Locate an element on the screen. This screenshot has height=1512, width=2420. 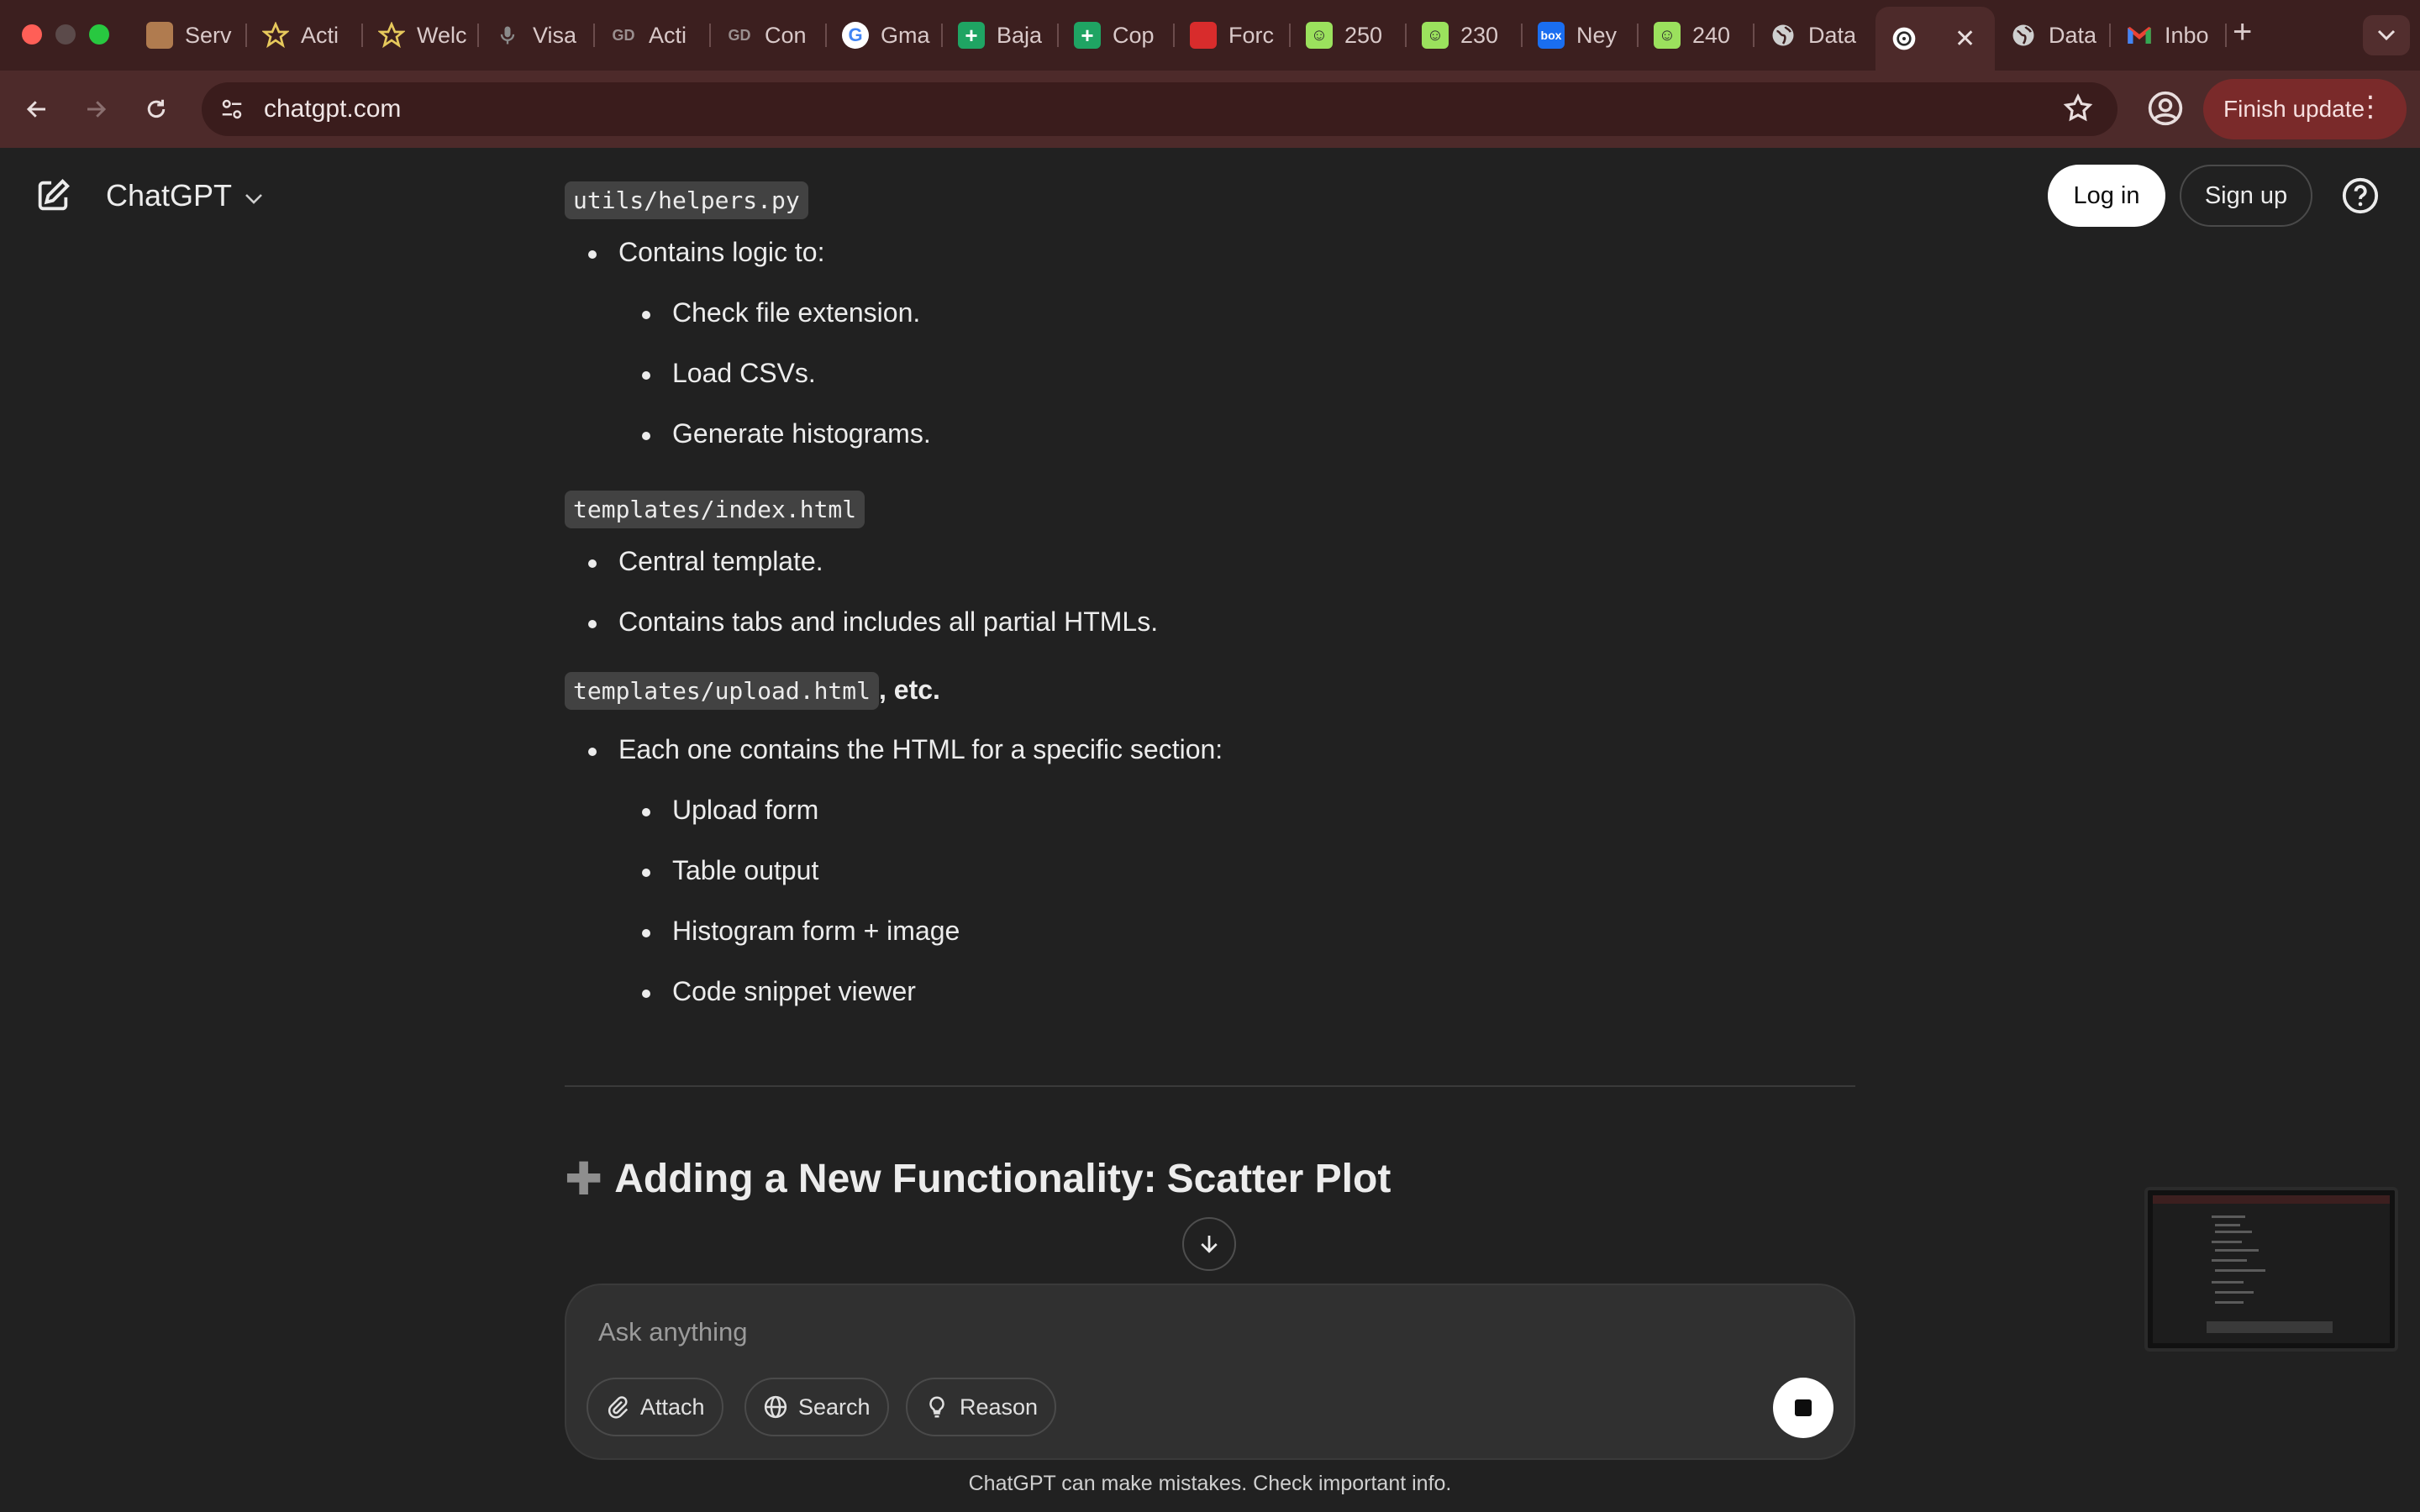
minimize-window-button is located at coordinates (65, 34).